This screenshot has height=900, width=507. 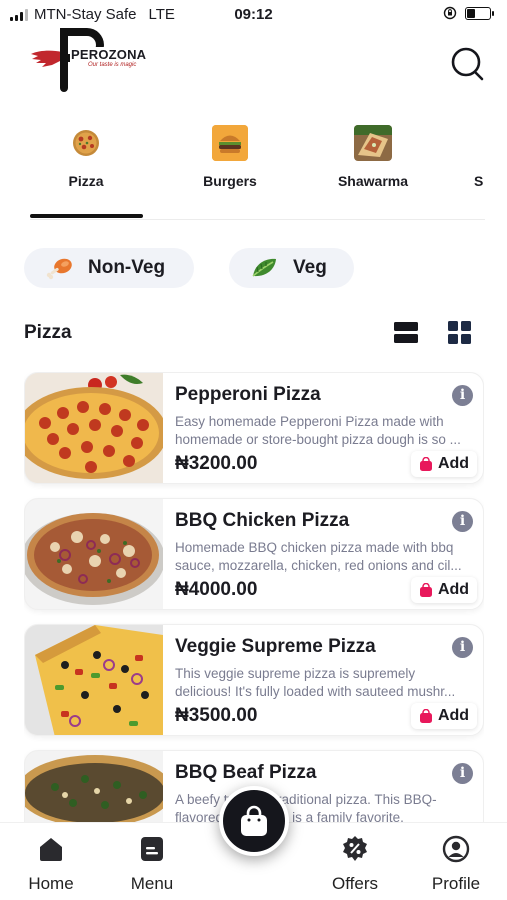 What do you see at coordinates (216, 589) in the screenshot?
I see `product-price: ₦4000.00` at bounding box center [216, 589].